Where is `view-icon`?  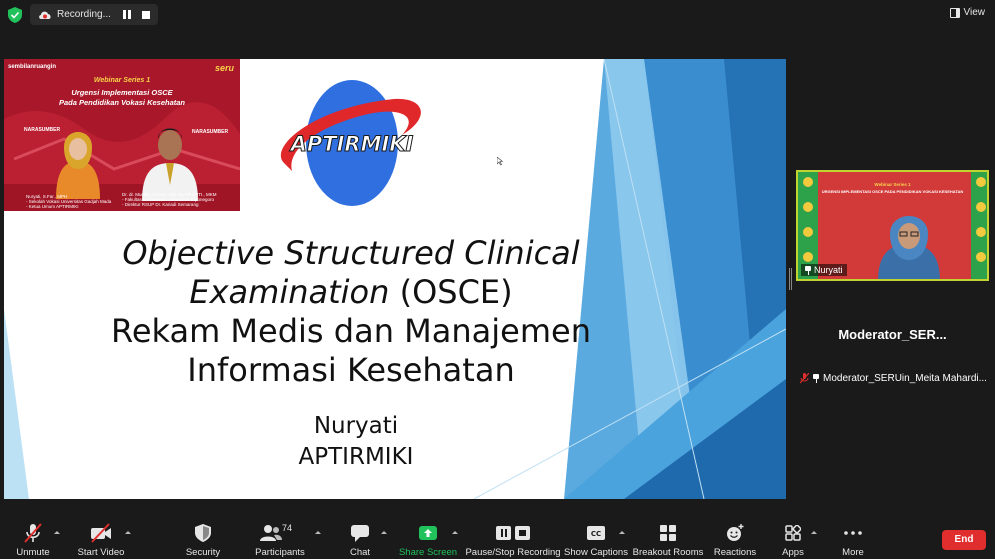
view-icon is located at coordinates (954, 12).